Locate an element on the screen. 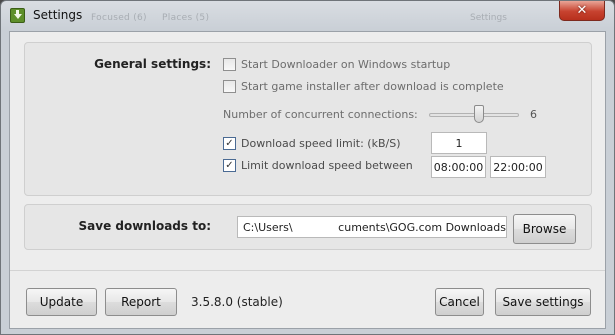  footer-divider is located at coordinates (307, 270).